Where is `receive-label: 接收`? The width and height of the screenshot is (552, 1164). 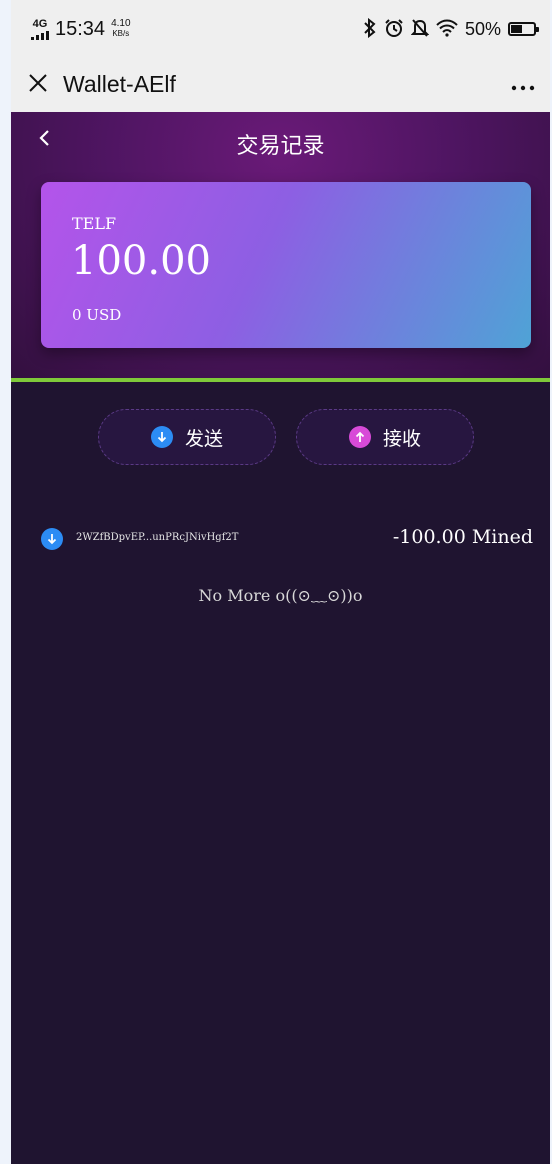
receive-label: 接收 is located at coordinates (401, 438).